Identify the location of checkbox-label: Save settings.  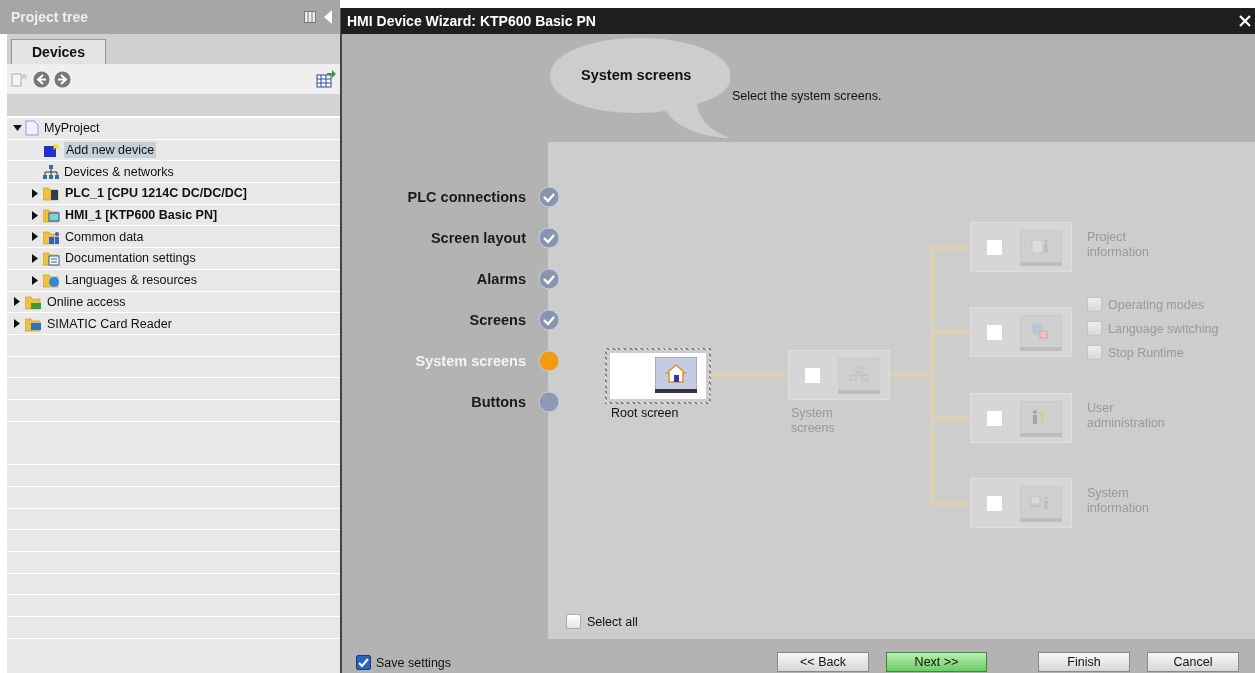
(414, 662).